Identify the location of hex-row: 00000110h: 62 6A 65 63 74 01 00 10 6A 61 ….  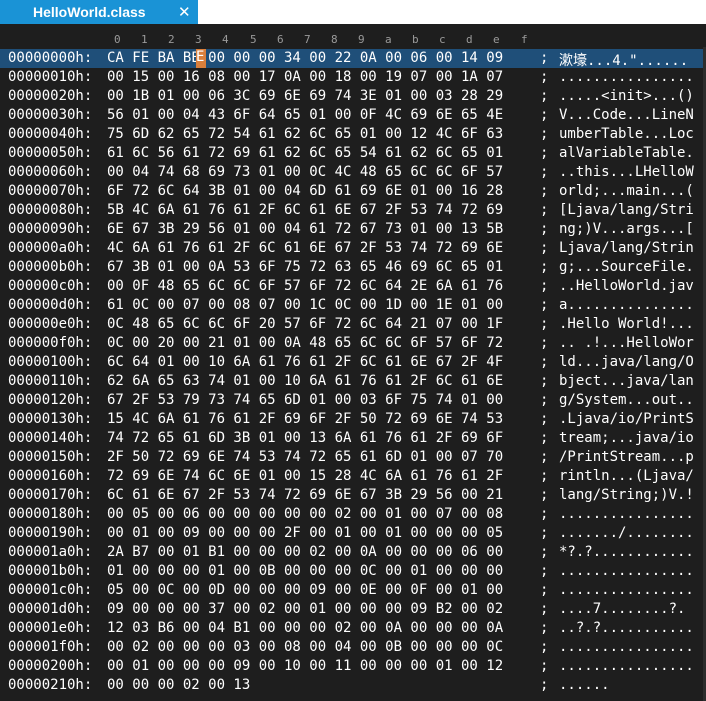
(353, 381).